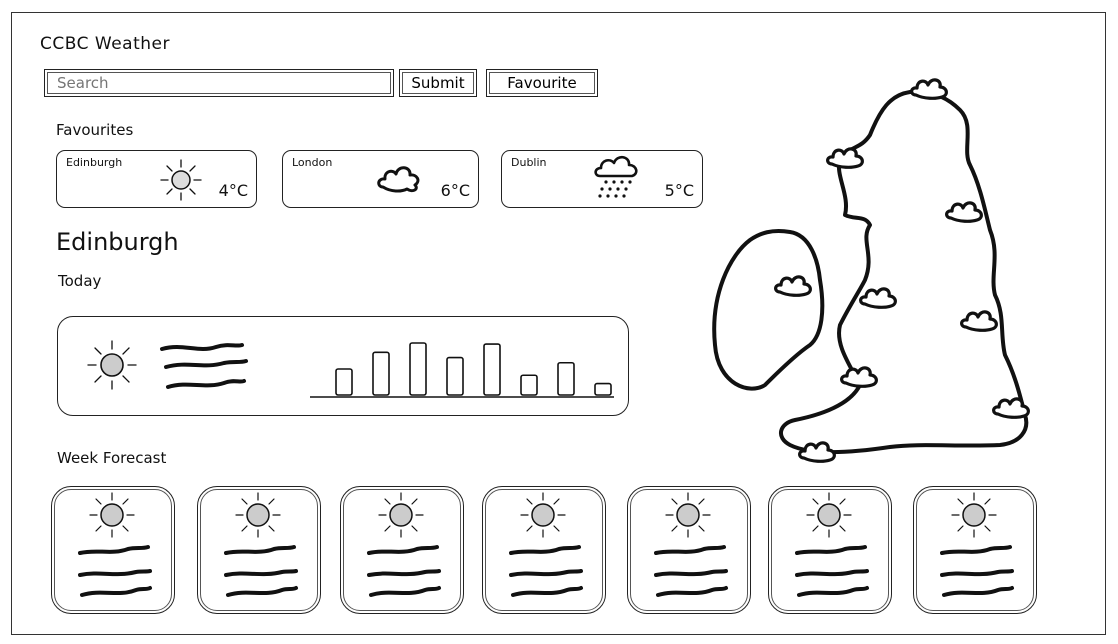  Describe the element at coordinates (105, 44) in the screenshot. I see `app-title: CCBC Weather` at that location.